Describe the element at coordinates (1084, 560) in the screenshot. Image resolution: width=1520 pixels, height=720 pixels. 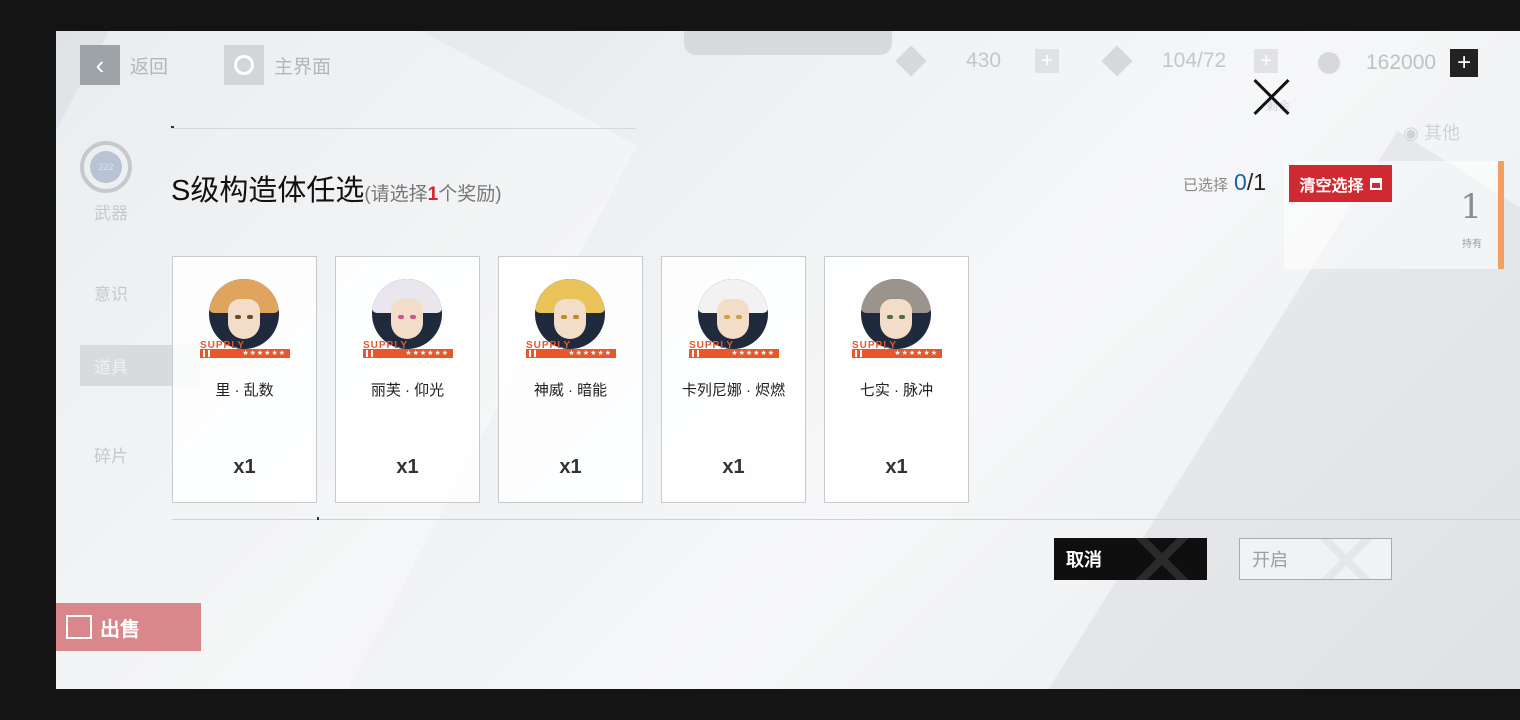
I see `cancel-label: 取消` at that location.